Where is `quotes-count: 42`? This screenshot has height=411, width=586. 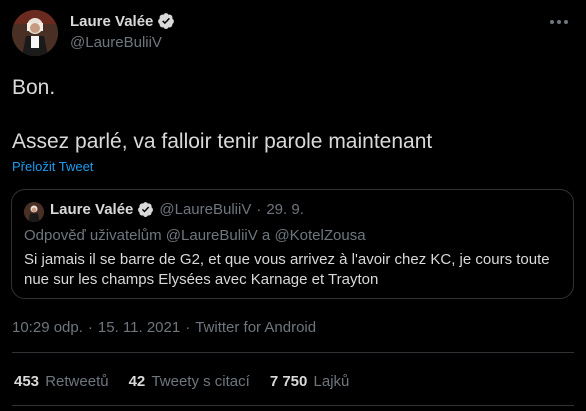 quotes-count: 42 is located at coordinates (137, 381).